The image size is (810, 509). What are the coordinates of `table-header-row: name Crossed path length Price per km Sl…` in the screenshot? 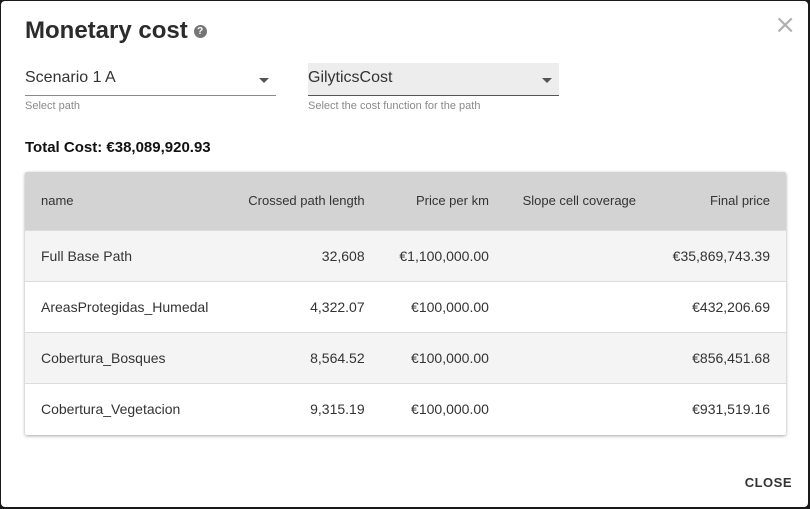 It's located at (405, 201).